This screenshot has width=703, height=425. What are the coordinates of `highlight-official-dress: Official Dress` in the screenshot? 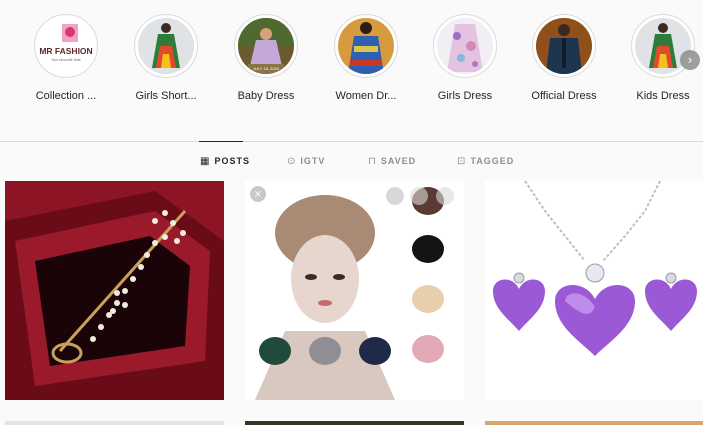 It's located at (564, 58).